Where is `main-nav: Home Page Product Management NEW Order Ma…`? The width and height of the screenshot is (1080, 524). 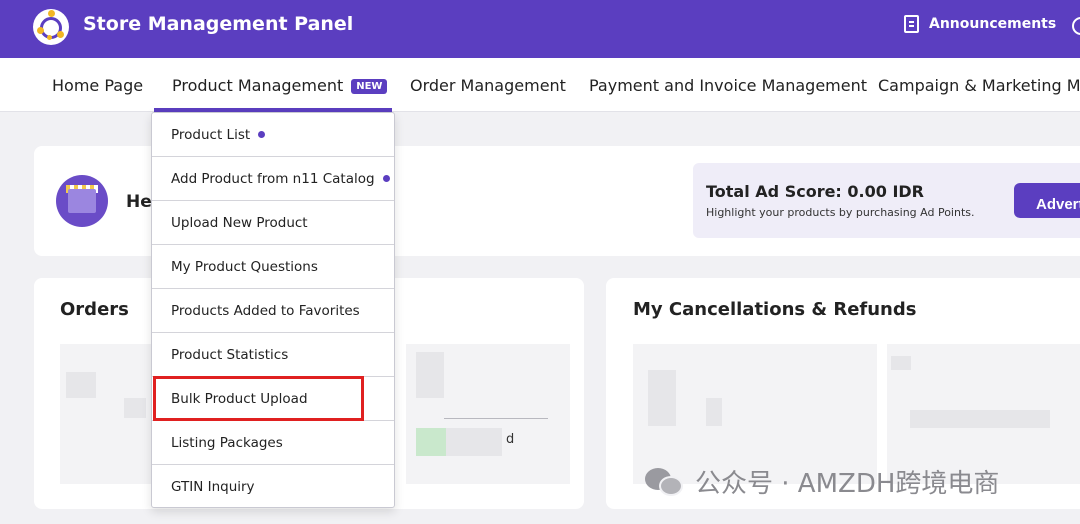
main-nav: Home Page Product Management NEW Order Ma… is located at coordinates (540, 85).